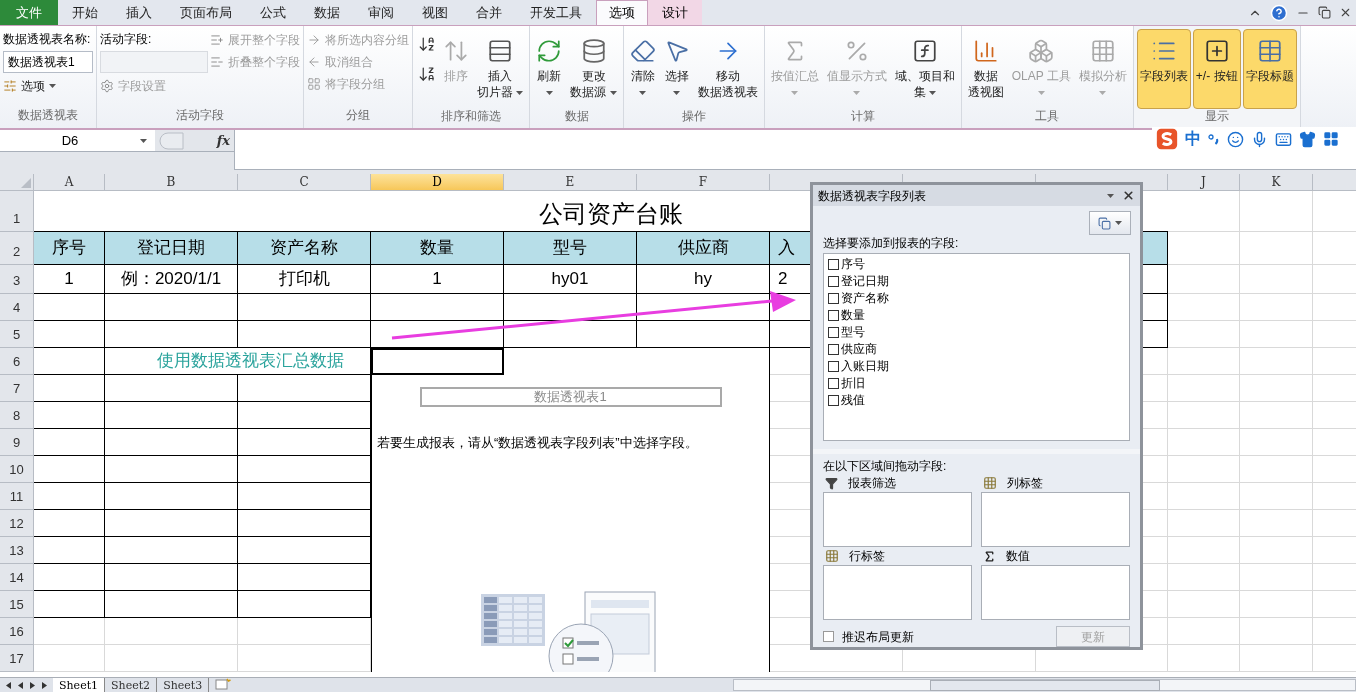  Describe the element at coordinates (435, 12) in the screenshot. I see `ribbon-tab: 视图` at that location.